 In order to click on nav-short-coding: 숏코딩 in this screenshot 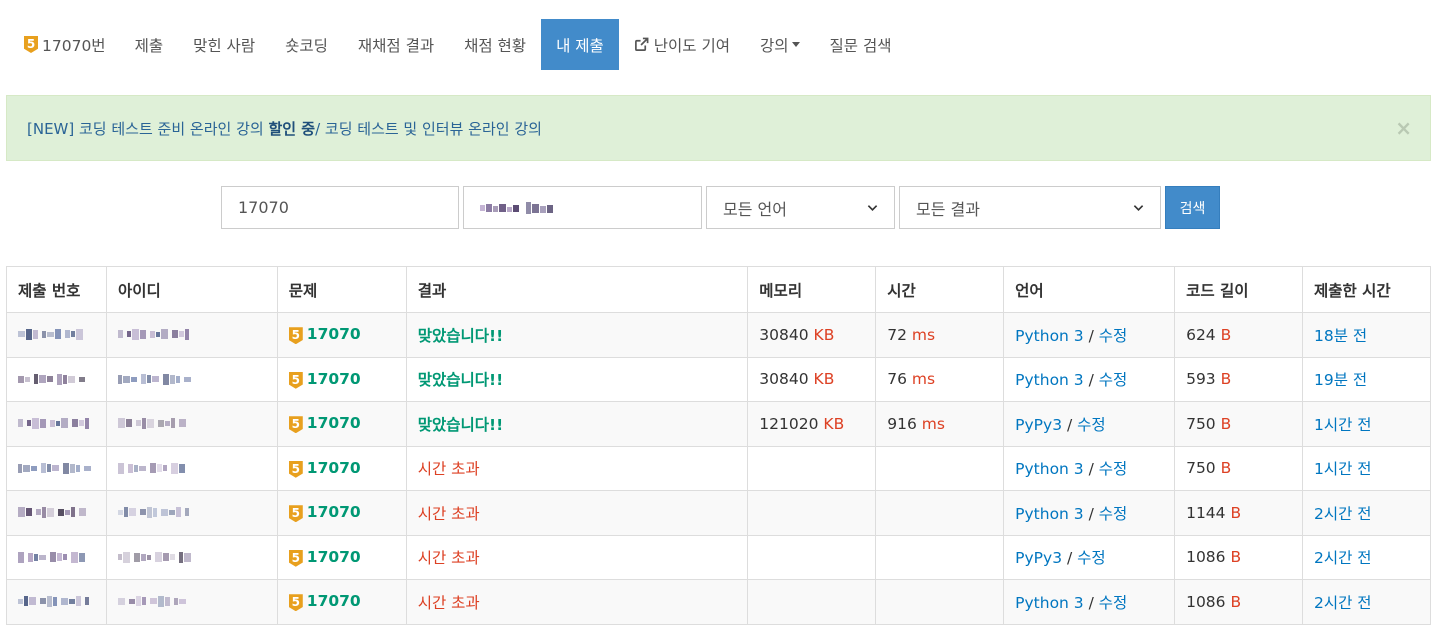, I will do `click(306, 44)`.